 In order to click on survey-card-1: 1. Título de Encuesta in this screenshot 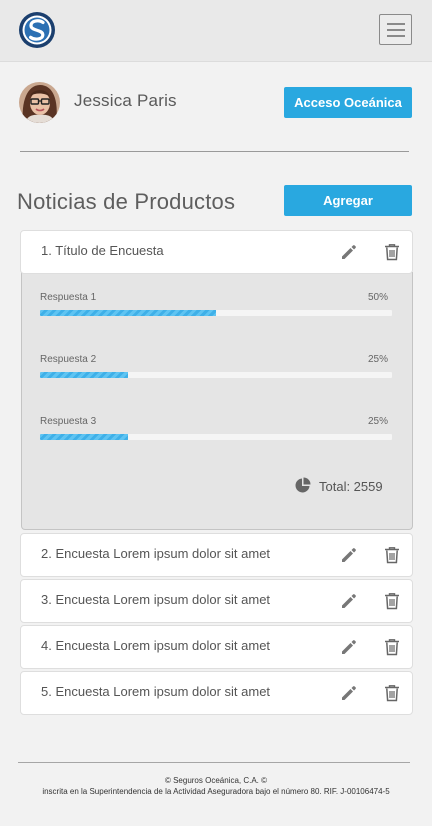, I will do `click(216, 252)`.